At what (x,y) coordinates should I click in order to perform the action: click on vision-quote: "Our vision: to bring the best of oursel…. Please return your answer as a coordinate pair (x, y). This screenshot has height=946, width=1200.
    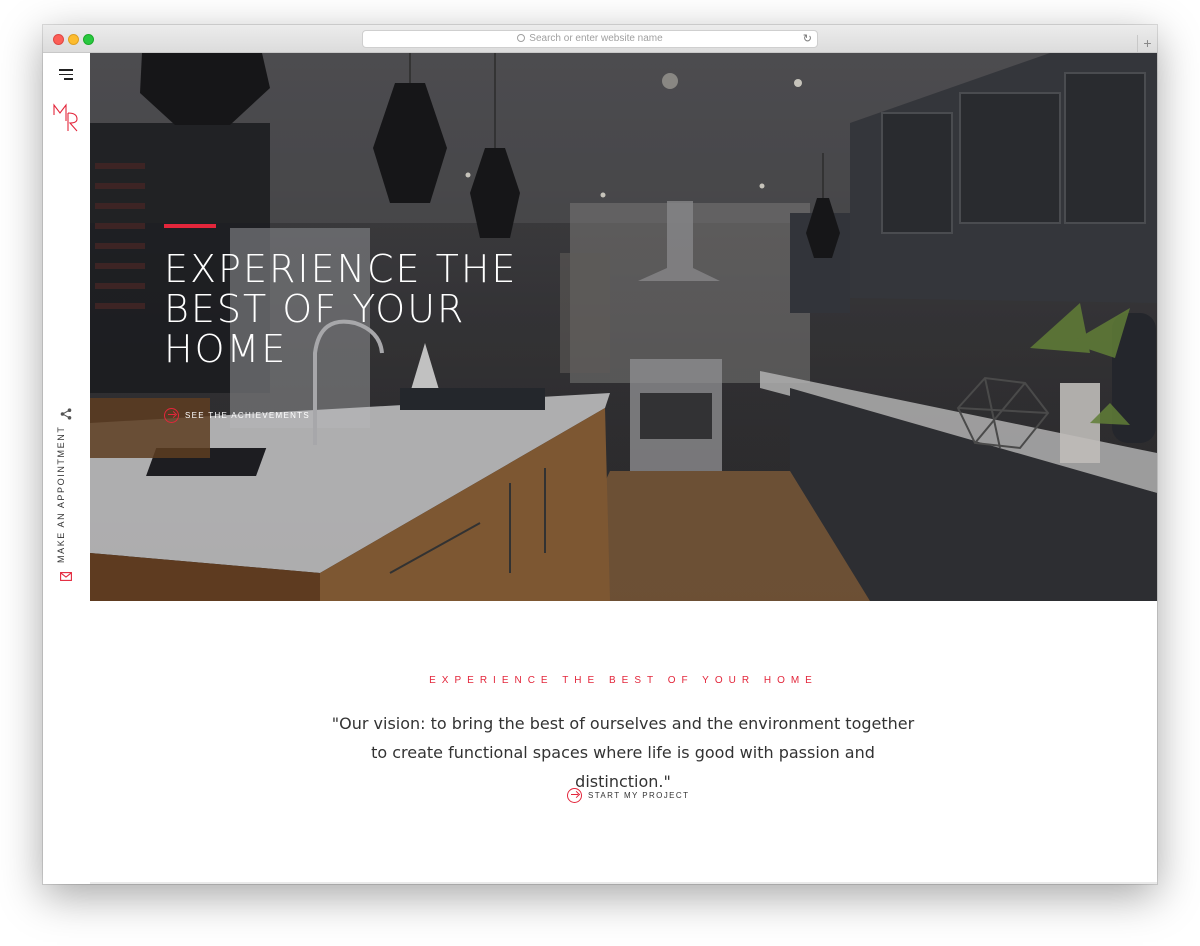
    Looking at the image, I should click on (623, 752).